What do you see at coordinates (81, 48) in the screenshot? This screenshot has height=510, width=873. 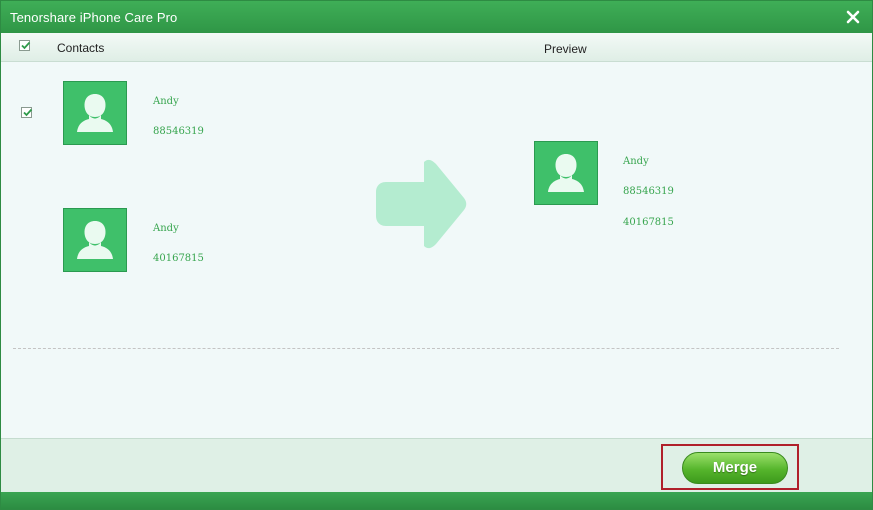 I see `contacts-column-label: Contacts` at bounding box center [81, 48].